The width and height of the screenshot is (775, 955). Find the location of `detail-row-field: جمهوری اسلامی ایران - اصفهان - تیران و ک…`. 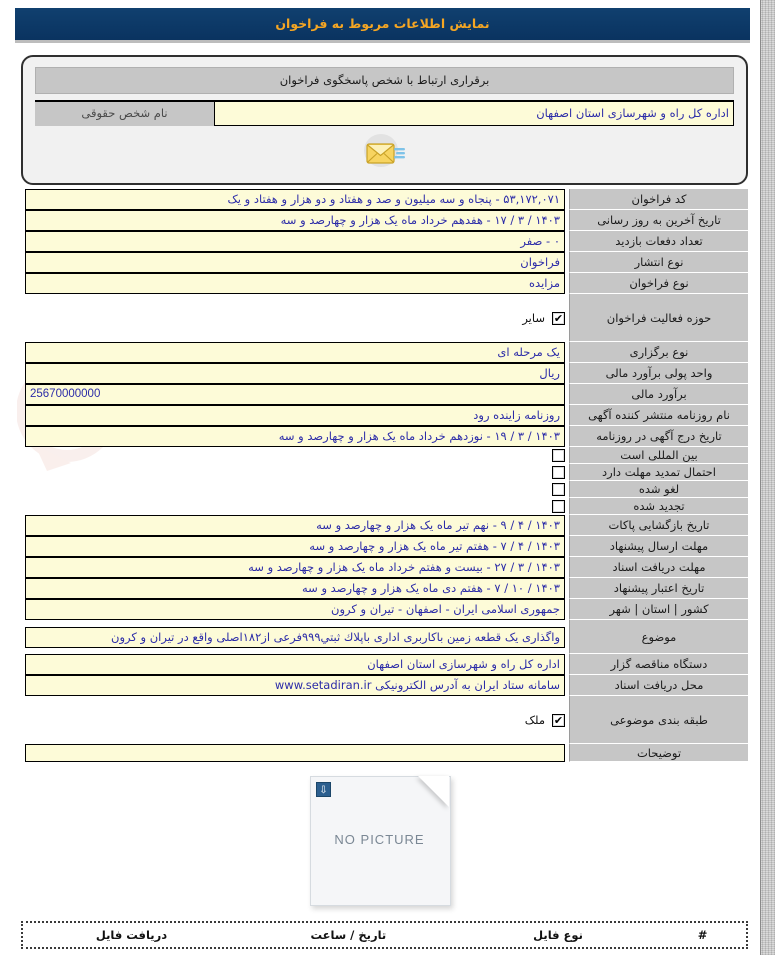

detail-row-field: جمهوری اسلامی ایران - اصفهان - تیران و ک… is located at coordinates (295, 609).